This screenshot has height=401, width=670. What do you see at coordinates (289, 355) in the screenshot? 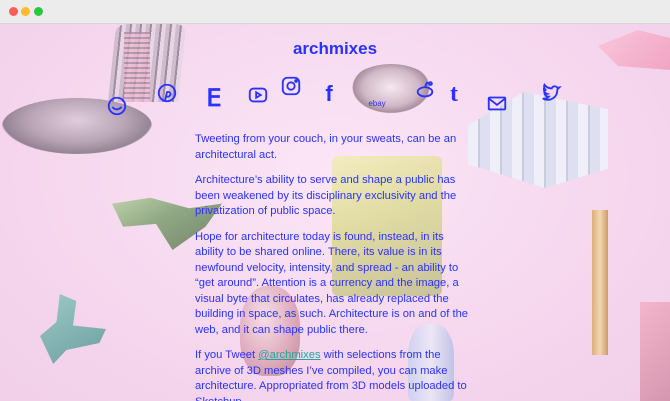
I see `twitter-handle-link: @archmixes` at bounding box center [289, 355].